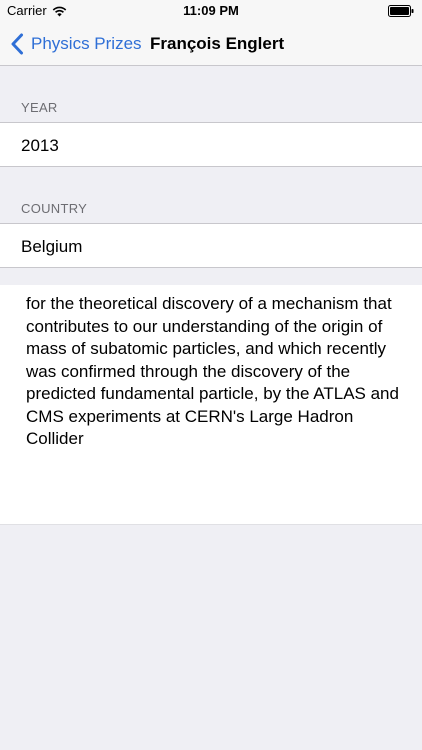 The height and width of the screenshot is (750, 422). Describe the element at coordinates (401, 11) in the screenshot. I see `battery-icon` at that location.